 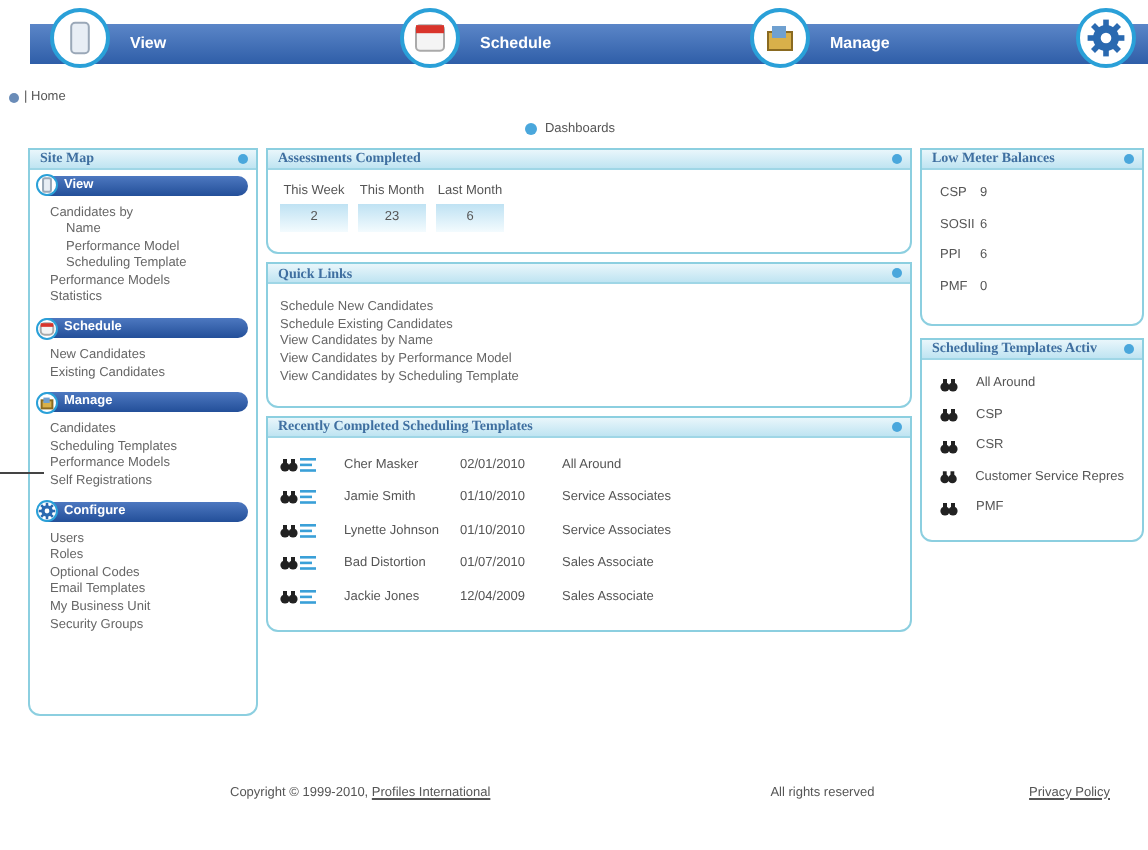 I want to click on home-icon, so click(x=14, y=97).